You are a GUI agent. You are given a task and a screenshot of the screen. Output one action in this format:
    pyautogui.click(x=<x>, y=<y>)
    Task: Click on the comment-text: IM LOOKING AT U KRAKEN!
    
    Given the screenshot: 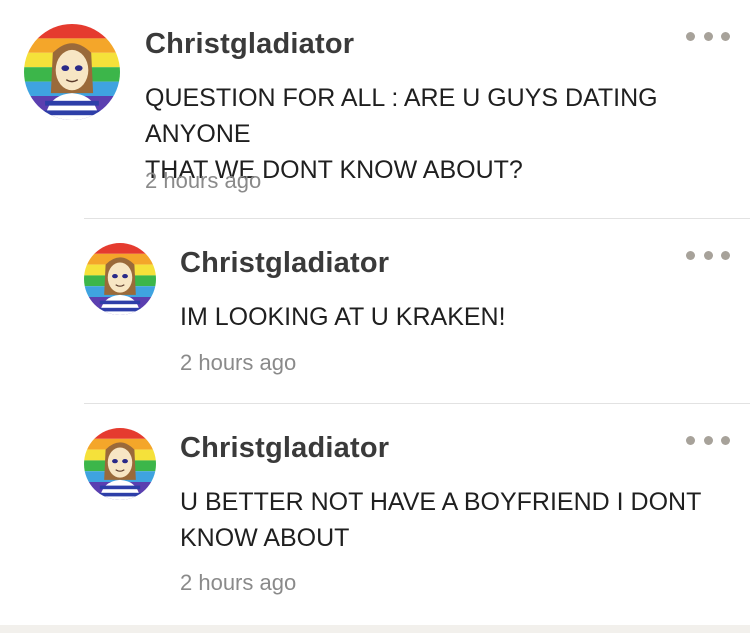 What is the action you would take?
    pyautogui.click(x=343, y=317)
    